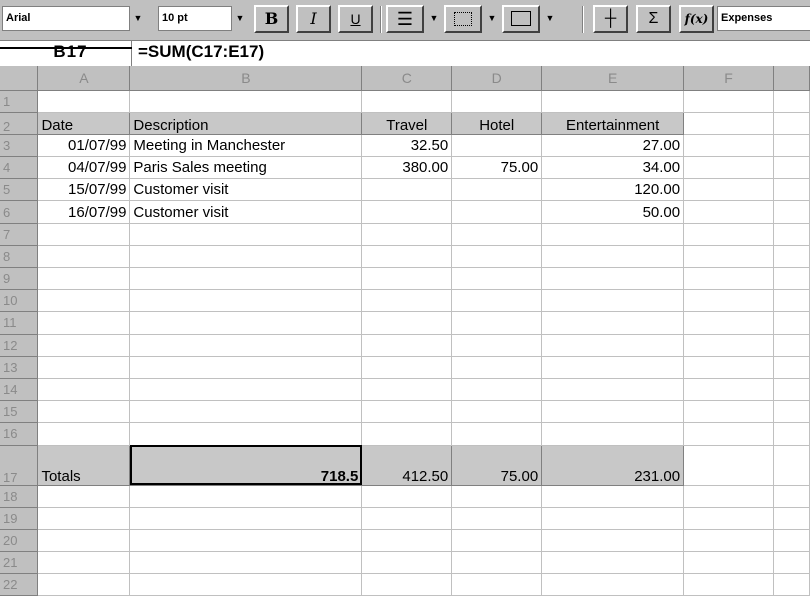  Describe the element at coordinates (497, 78) in the screenshot. I see `column-header-d: D` at that location.